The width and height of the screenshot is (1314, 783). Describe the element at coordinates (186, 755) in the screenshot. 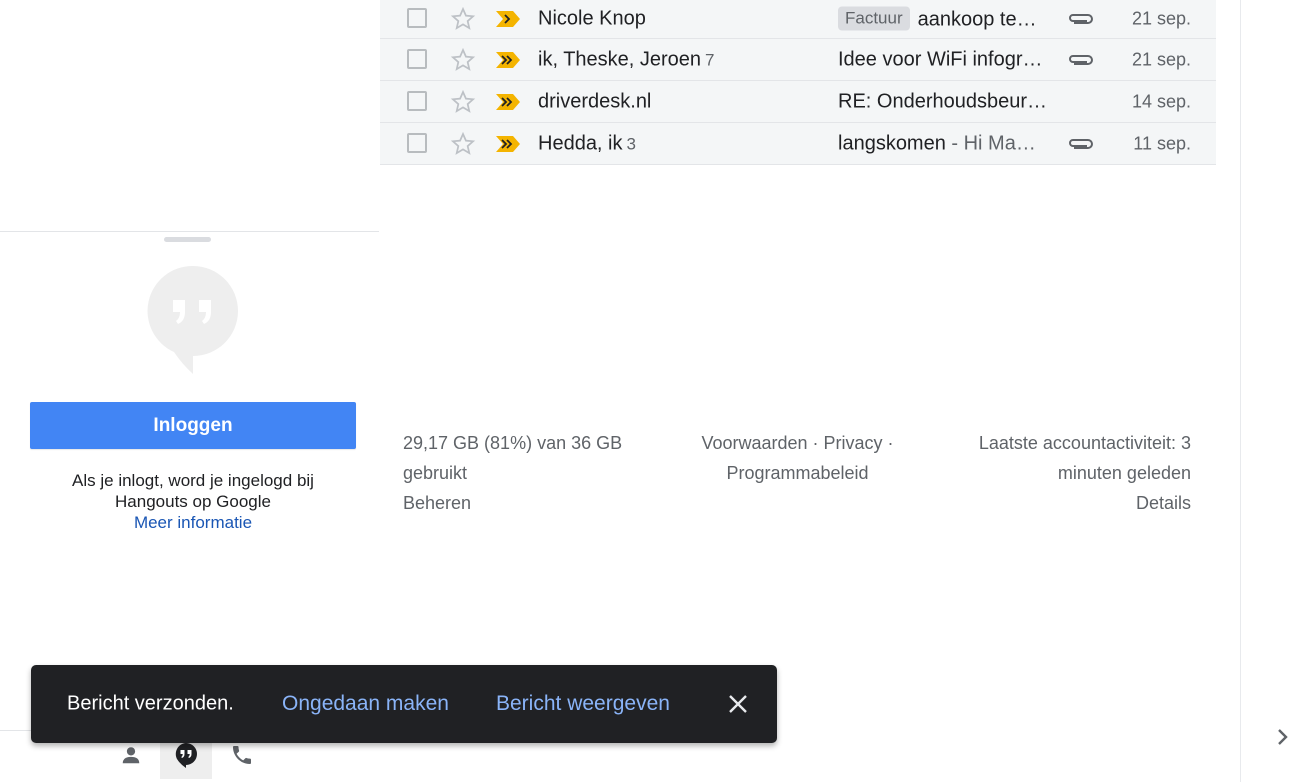

I see `chat-bubble-icon` at that location.